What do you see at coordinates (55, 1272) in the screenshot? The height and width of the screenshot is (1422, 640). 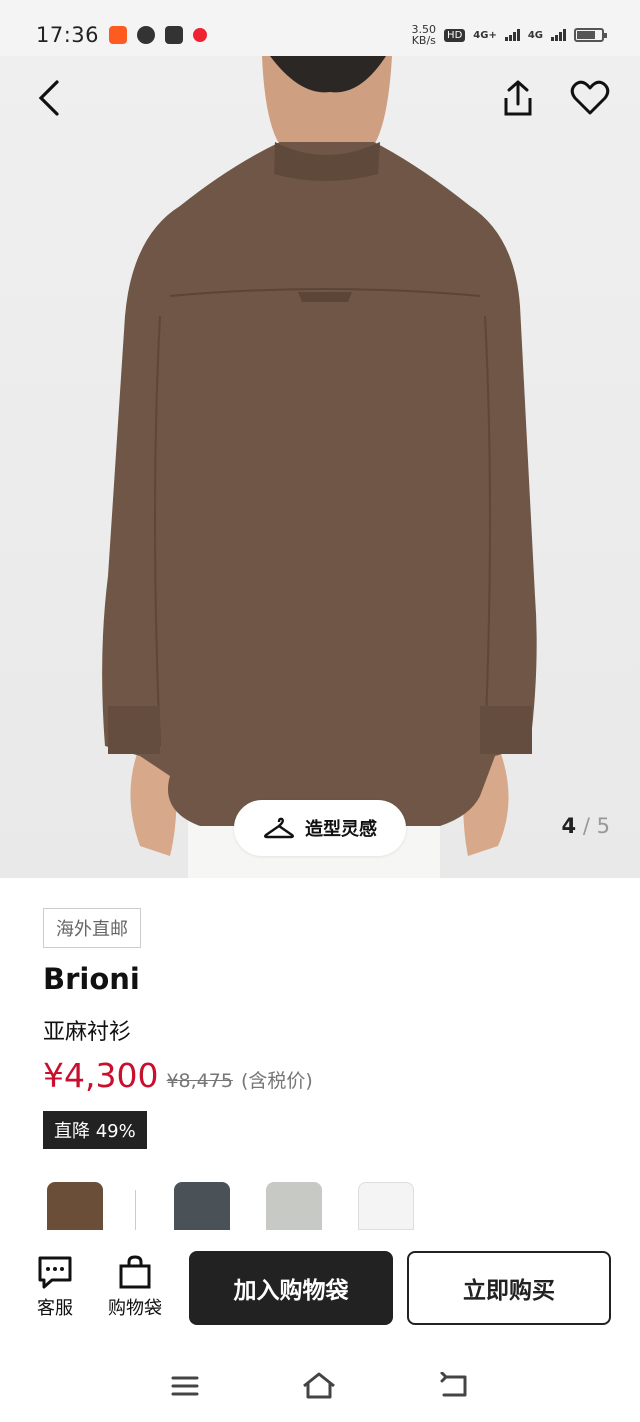 I see `chat-bubble-icon` at bounding box center [55, 1272].